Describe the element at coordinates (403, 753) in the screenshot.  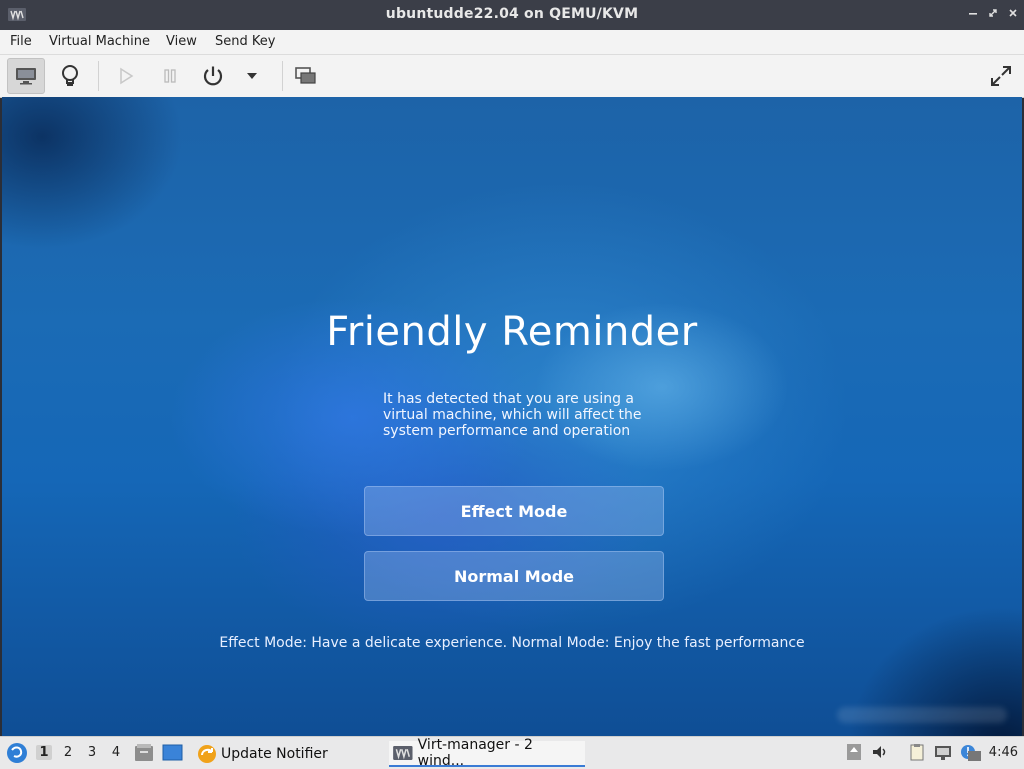
I see `virt-manager-icon` at that location.